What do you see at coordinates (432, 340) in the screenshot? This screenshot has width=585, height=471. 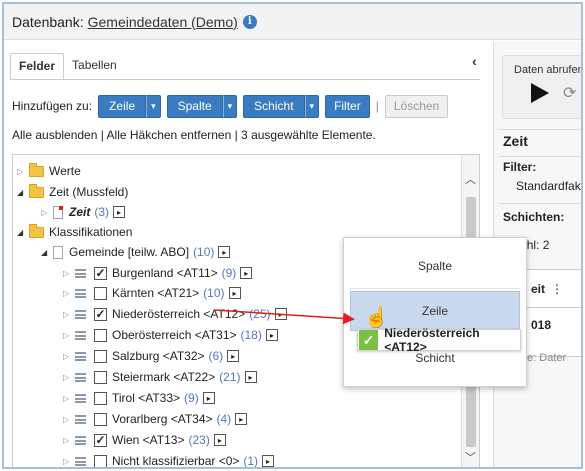 I see `drag-label: Niederösterreich <AT12>` at bounding box center [432, 340].